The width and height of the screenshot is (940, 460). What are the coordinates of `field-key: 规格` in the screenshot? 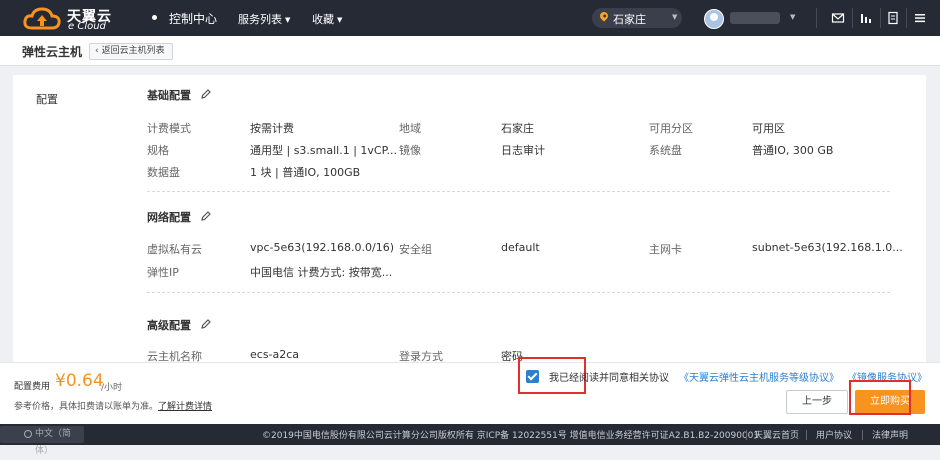 It's located at (158, 150).